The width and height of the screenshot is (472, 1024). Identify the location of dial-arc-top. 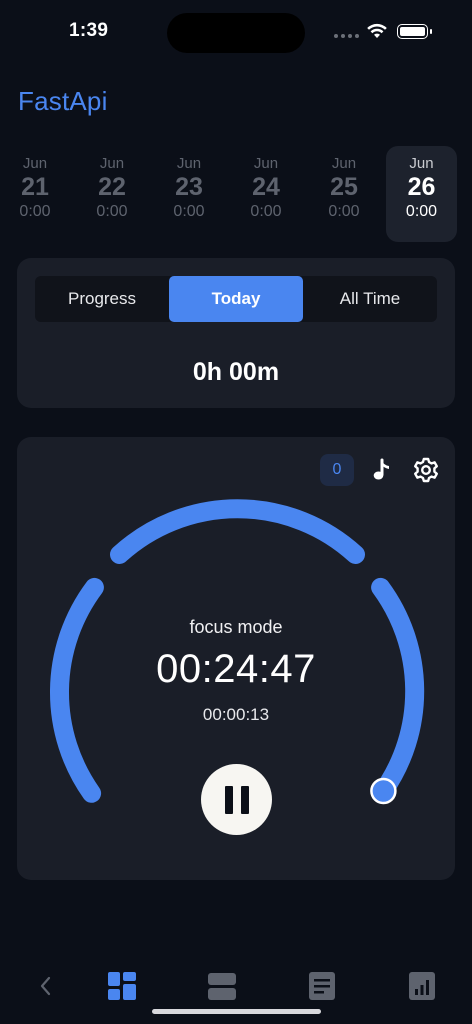
(237, 531).